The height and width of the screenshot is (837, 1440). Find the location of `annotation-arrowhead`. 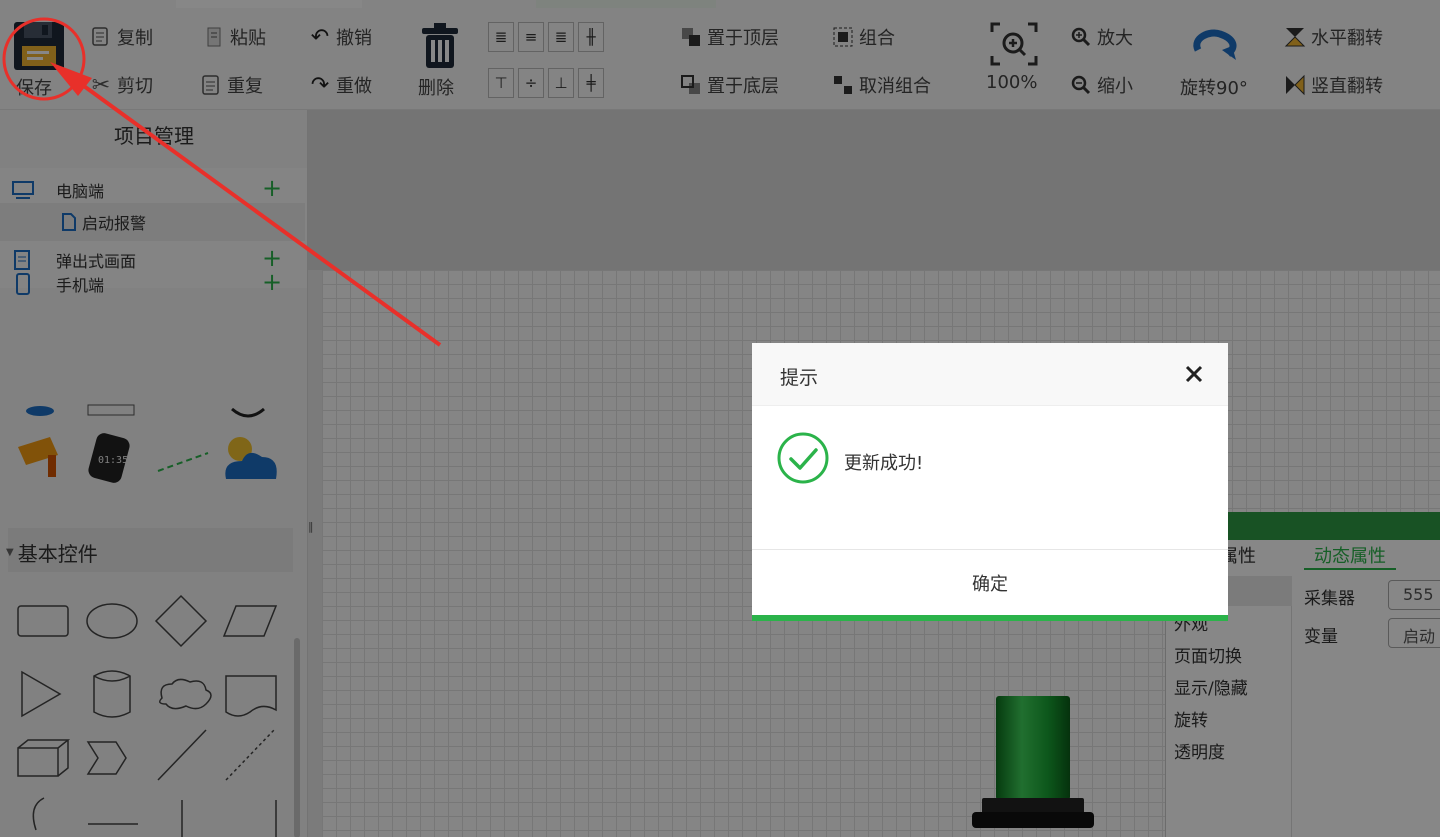

annotation-arrowhead is located at coordinates (71, 79).